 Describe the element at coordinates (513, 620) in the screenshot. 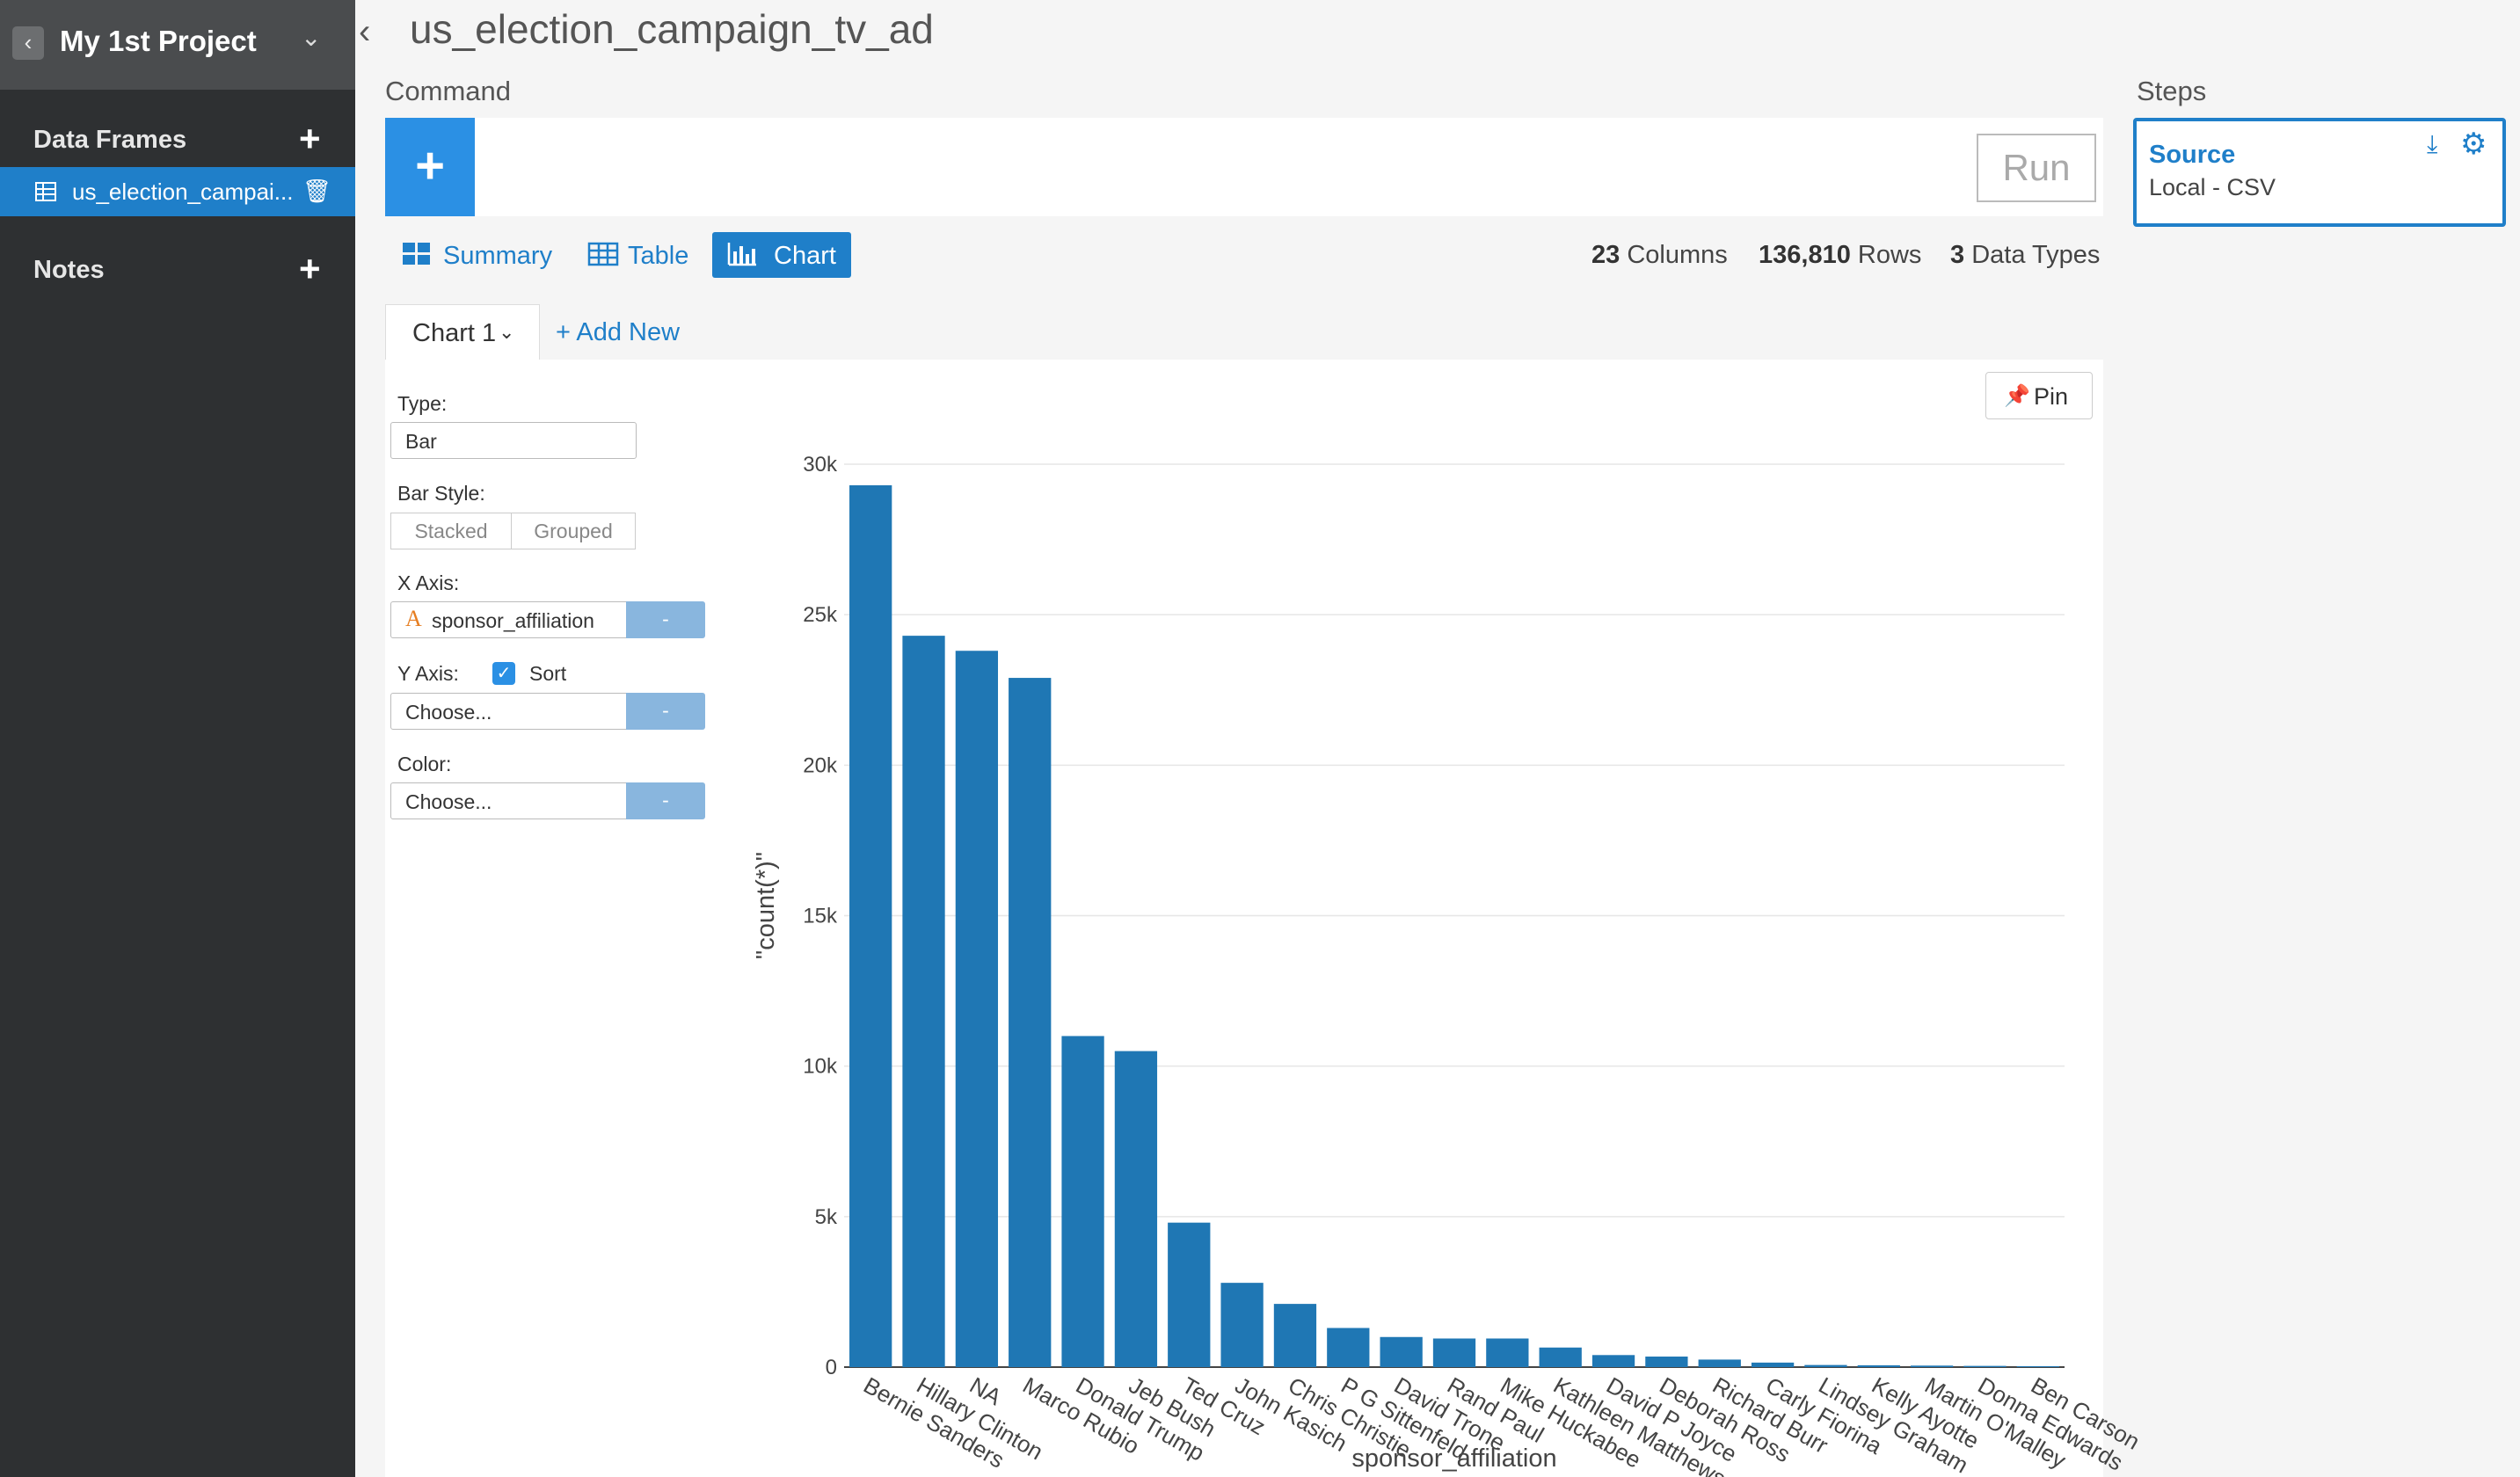

I see `x-axis-value: sponsor_affiliation` at that location.